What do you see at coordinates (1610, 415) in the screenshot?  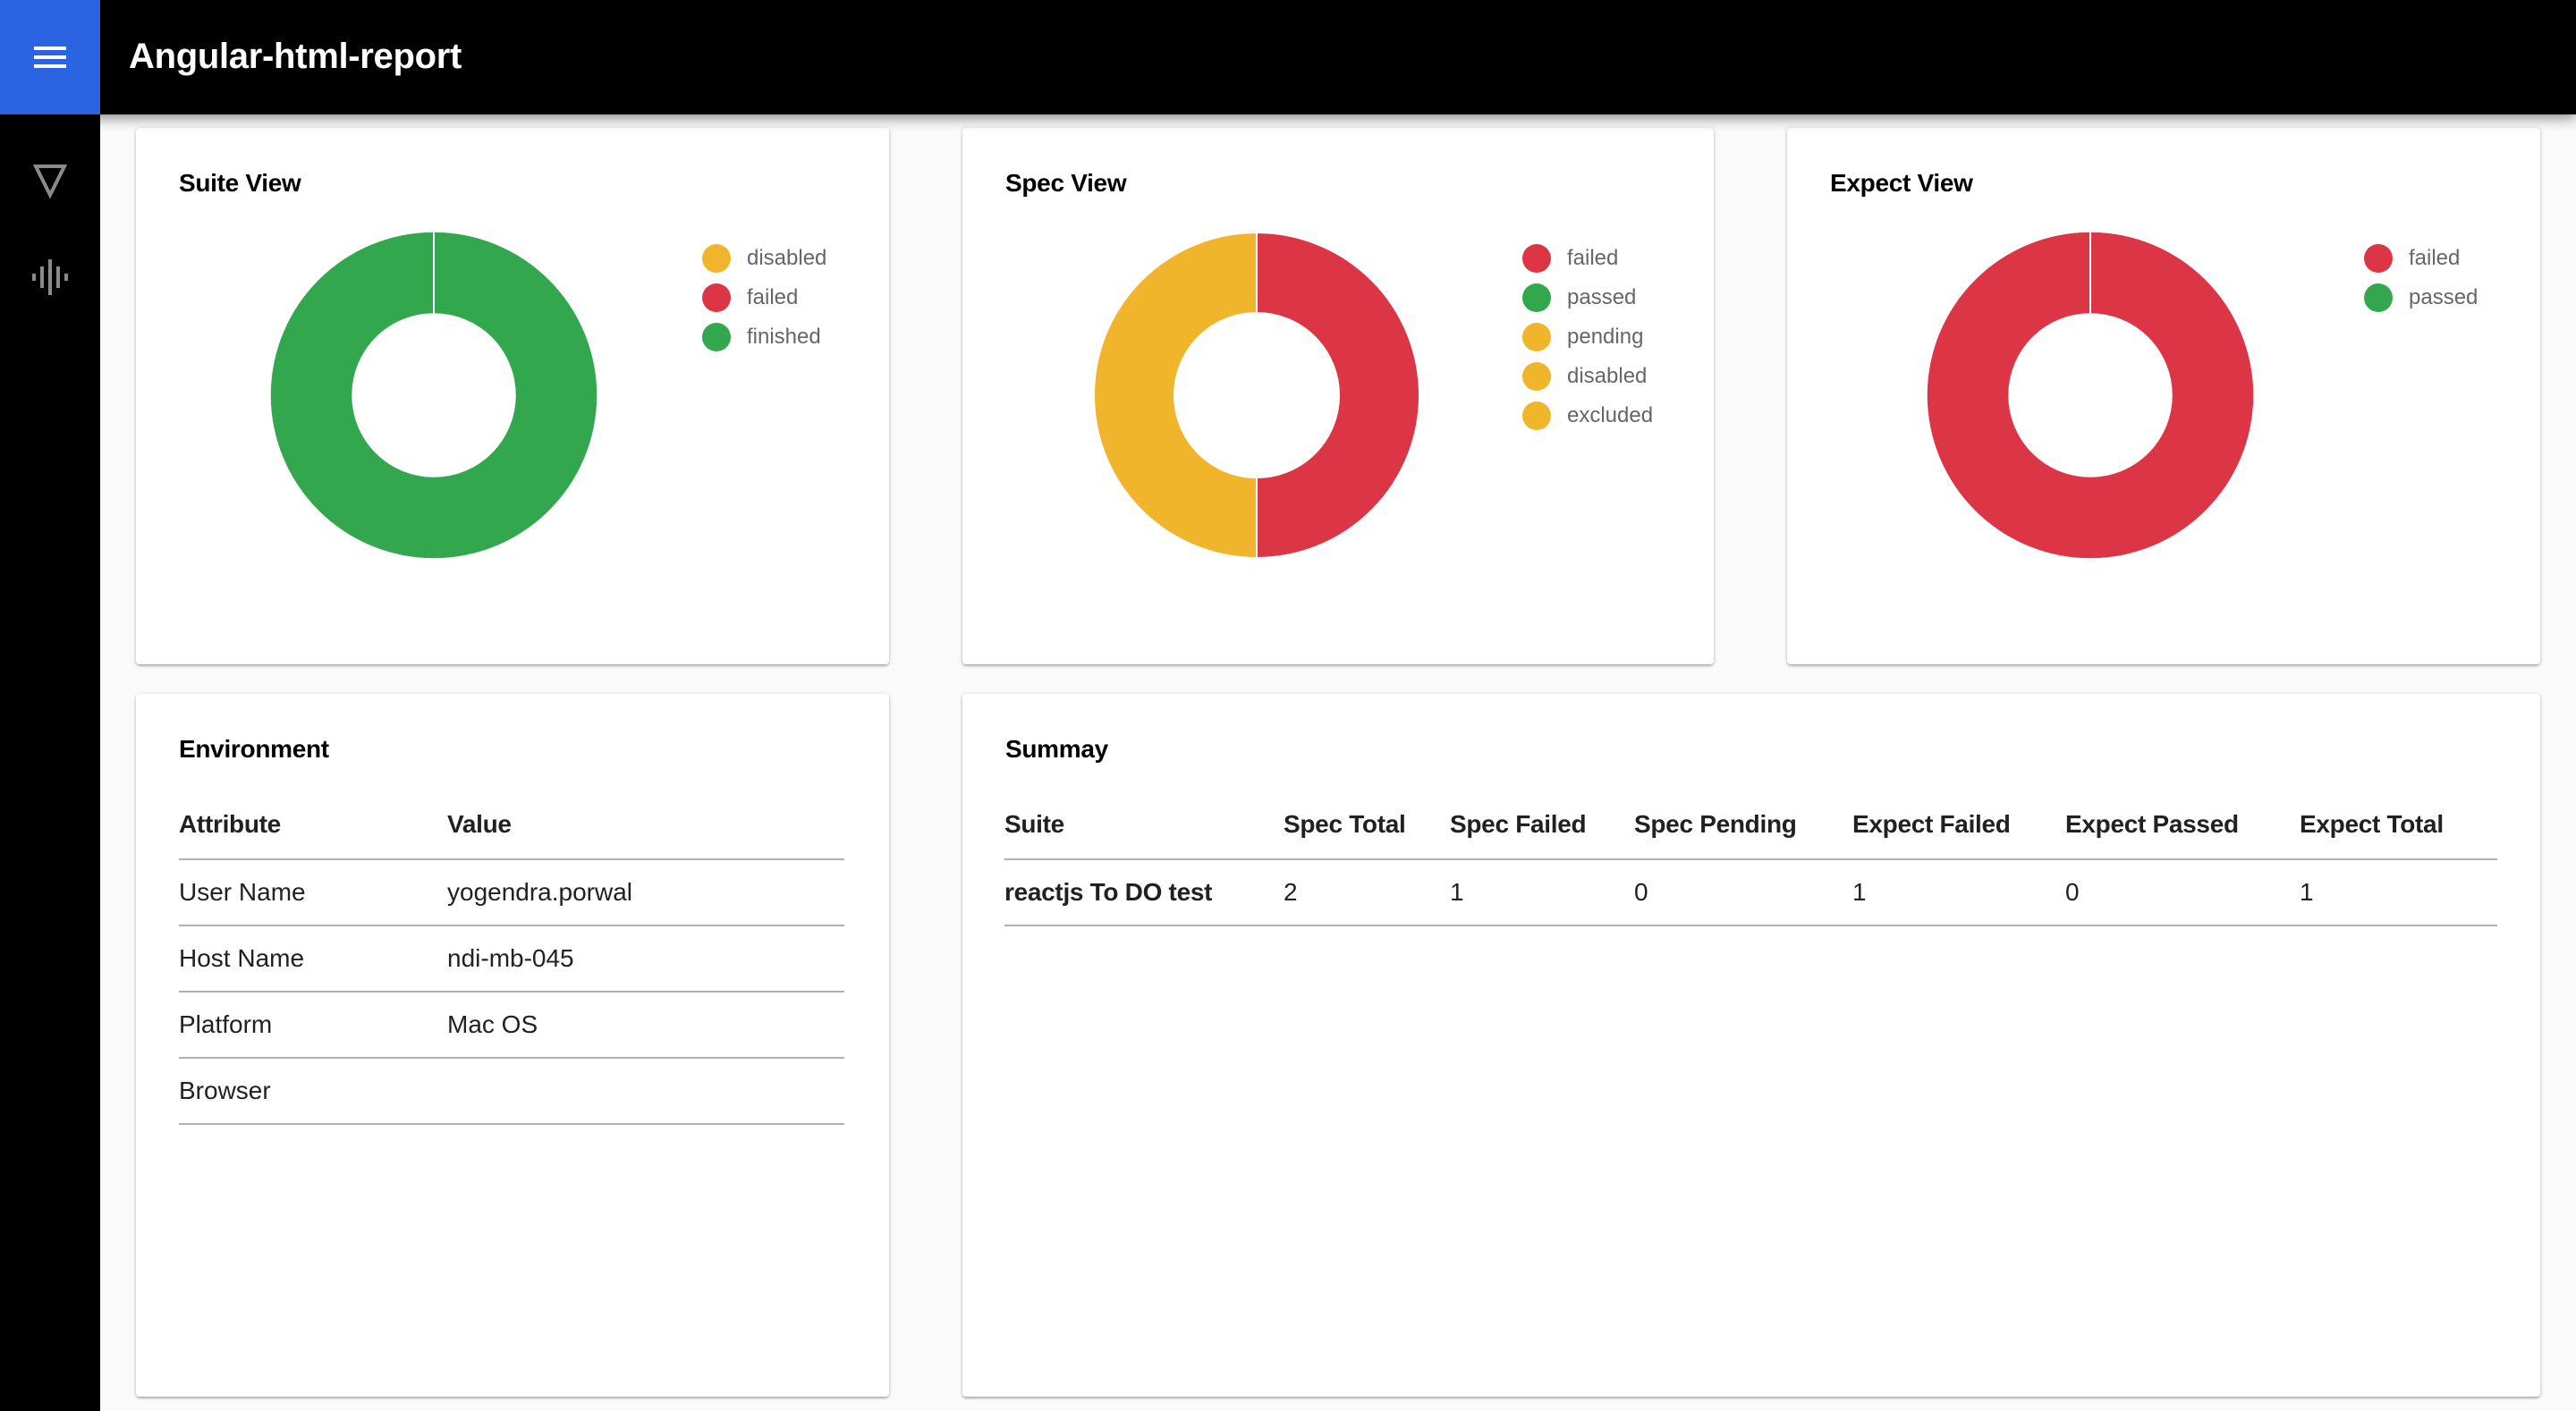 I see `legend-label: excluded` at bounding box center [1610, 415].